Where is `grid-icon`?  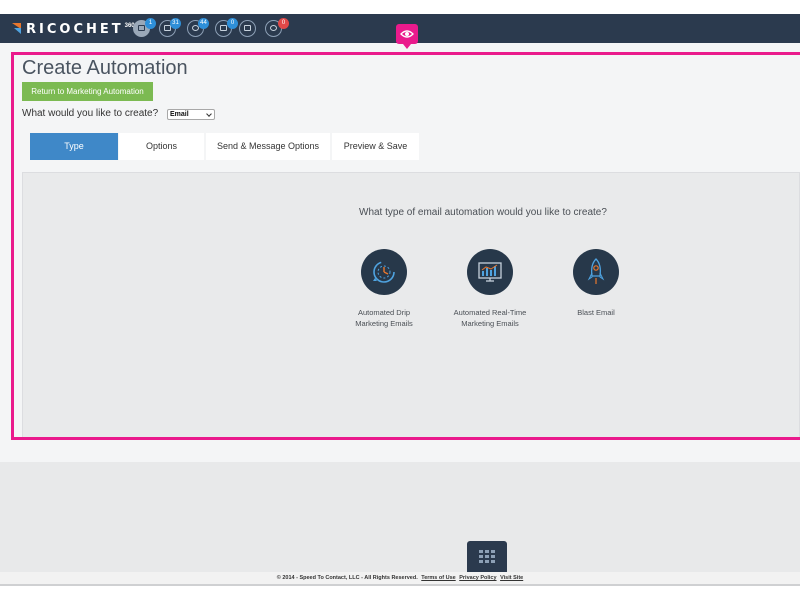 grid-icon is located at coordinates (487, 556).